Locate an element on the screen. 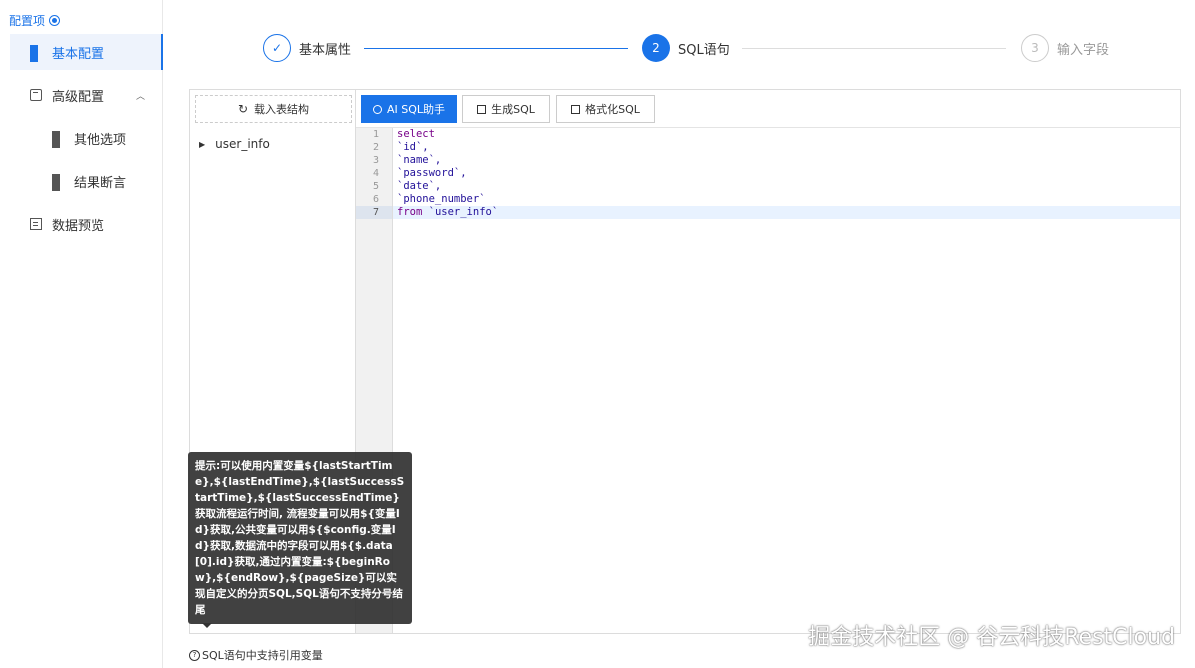  step-basic-properties: ✓ 基本属性 is located at coordinates (307, 48).